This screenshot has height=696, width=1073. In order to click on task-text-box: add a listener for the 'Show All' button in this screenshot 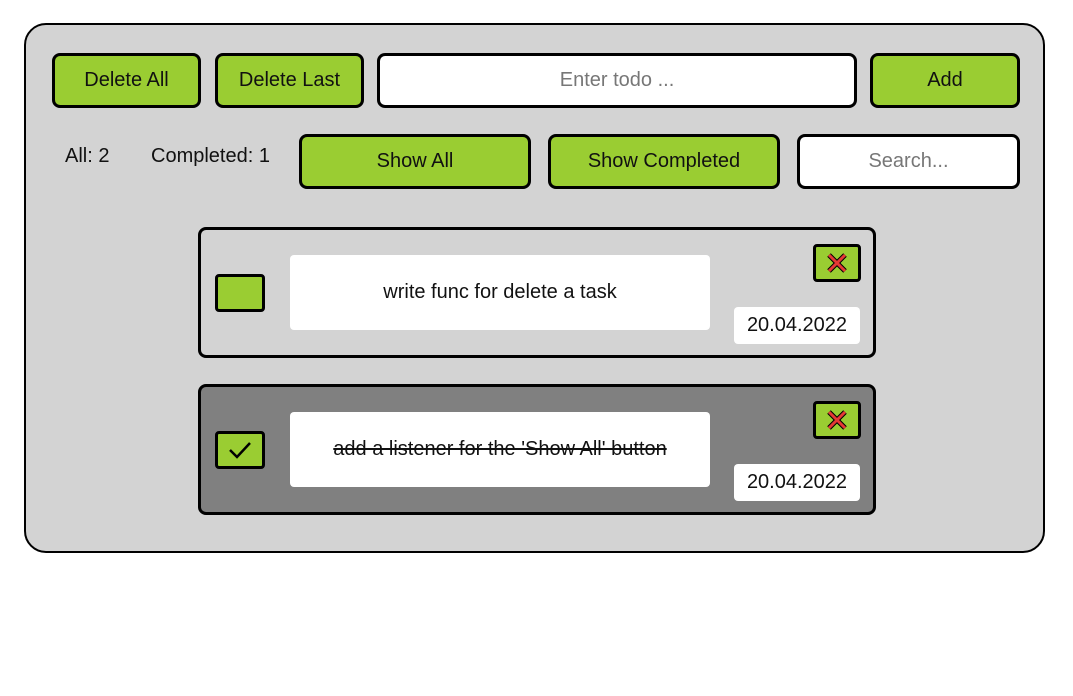, I will do `click(500, 449)`.